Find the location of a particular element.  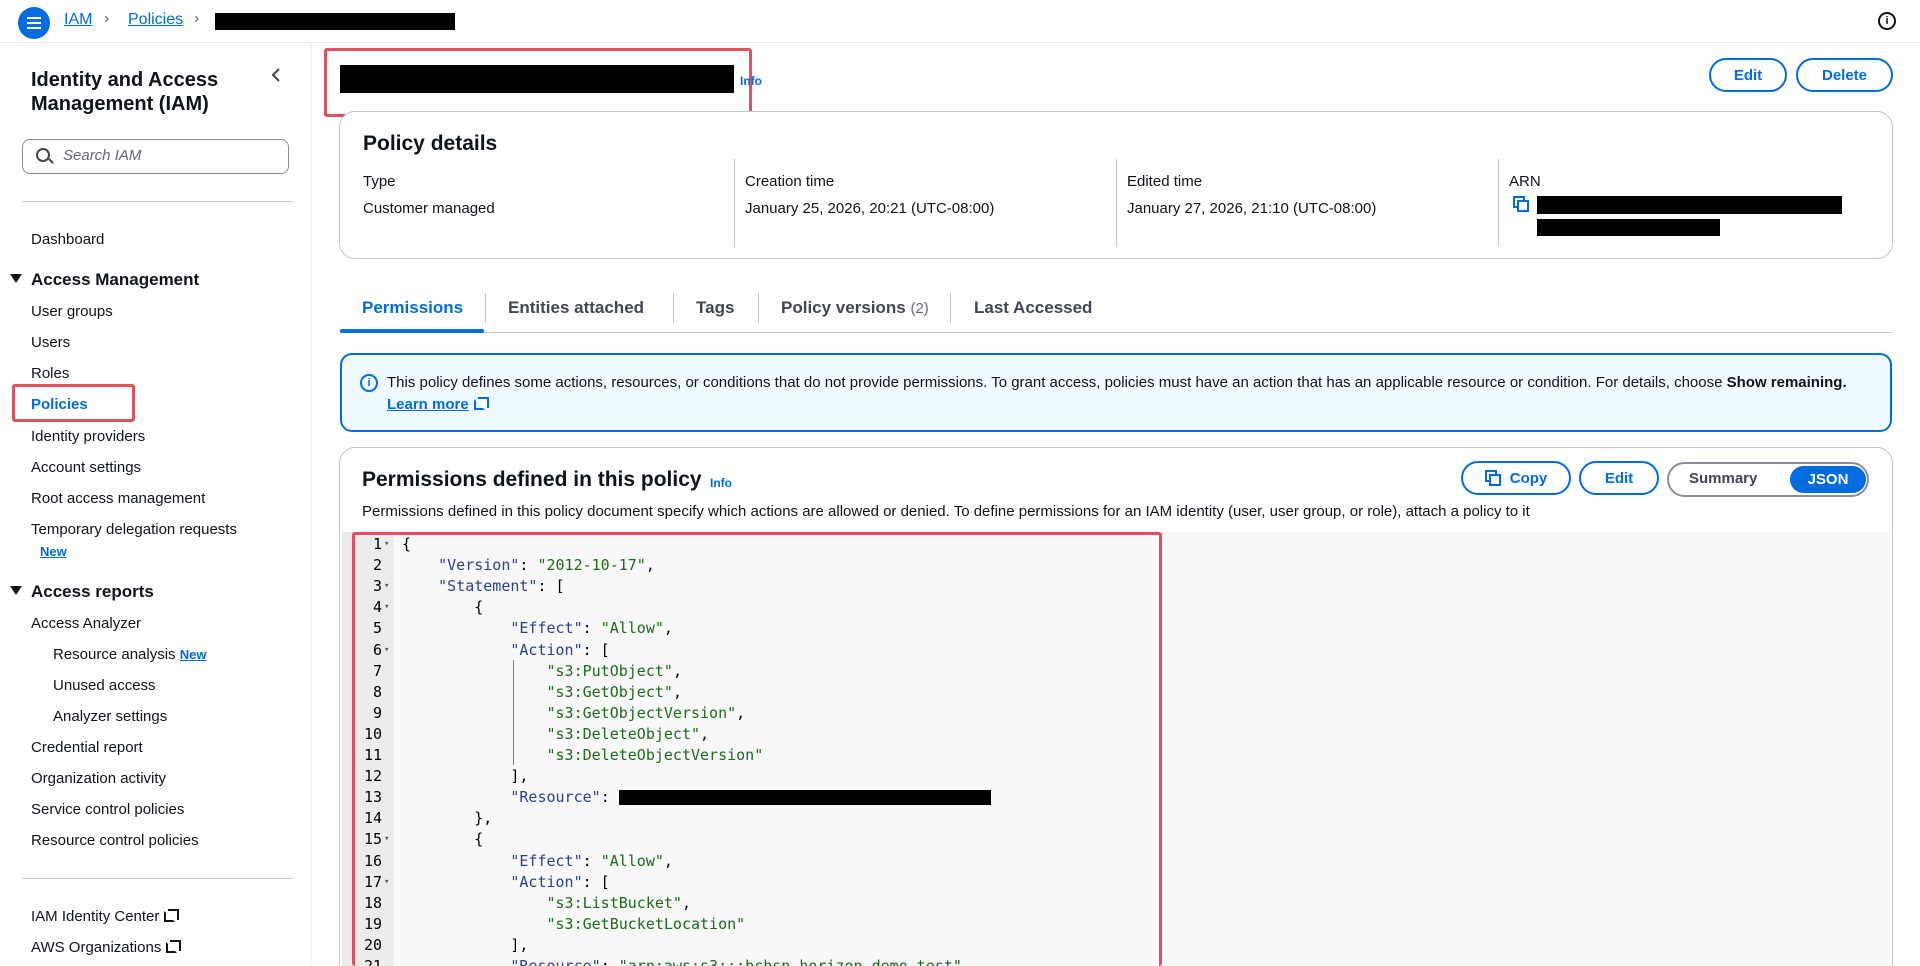

redacted-policy-name is located at coordinates (537, 79).